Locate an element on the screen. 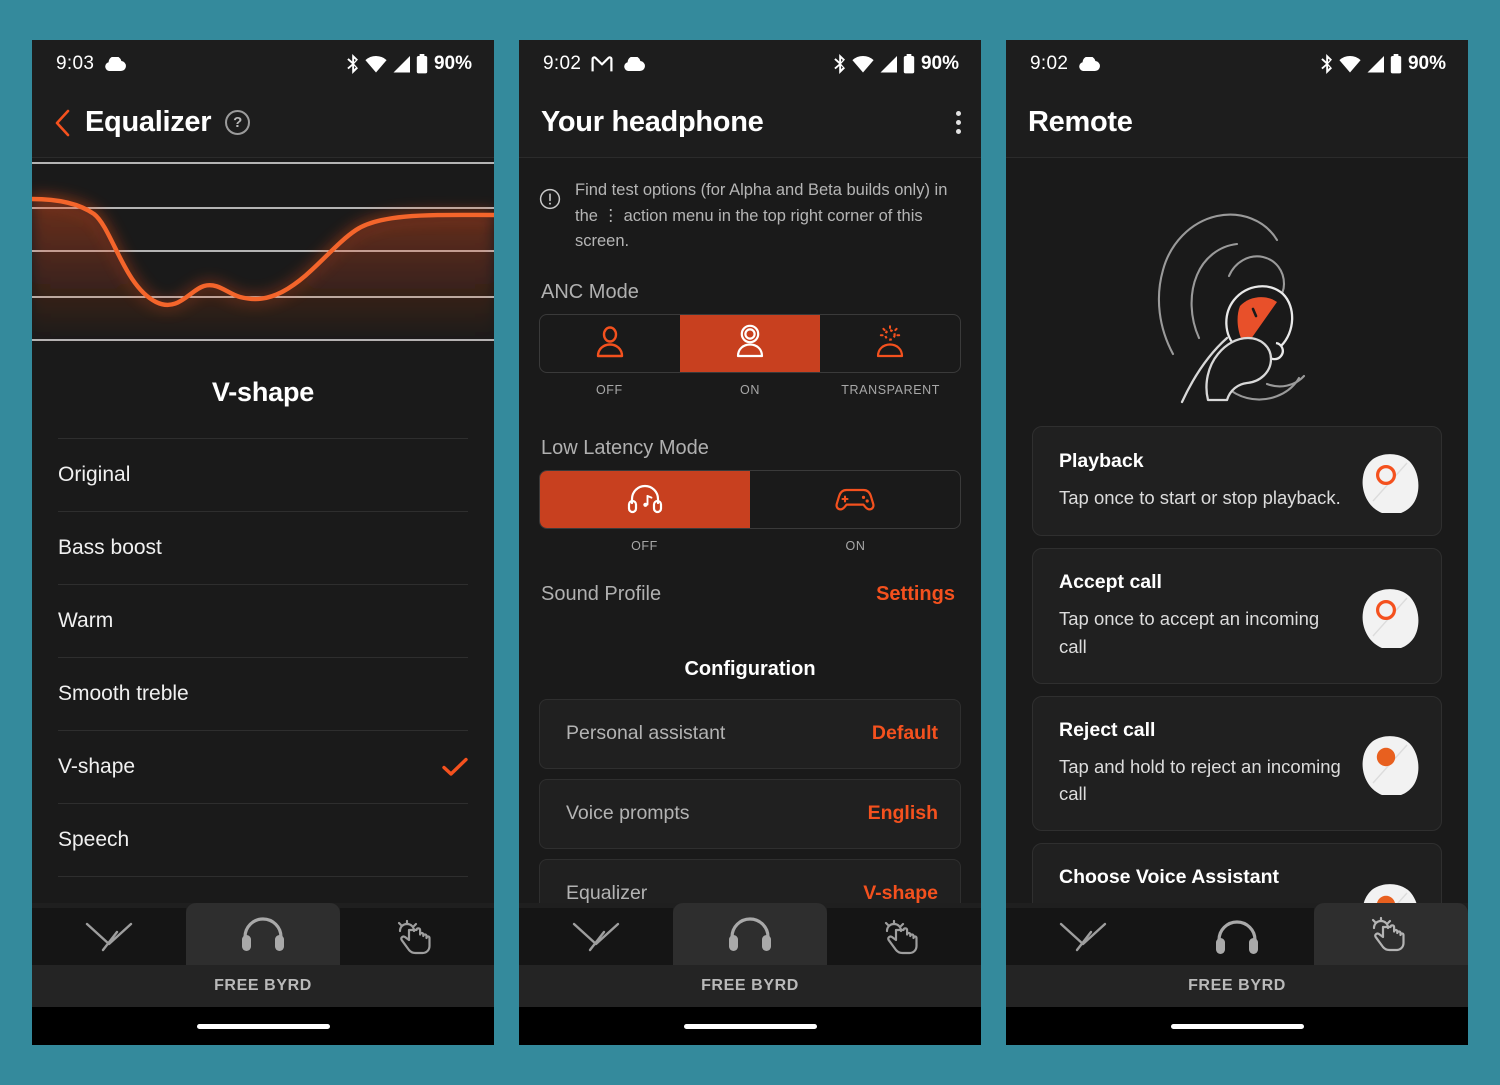 The width and height of the screenshot is (1500, 1085). hero-illustration is located at coordinates (1237, 292).